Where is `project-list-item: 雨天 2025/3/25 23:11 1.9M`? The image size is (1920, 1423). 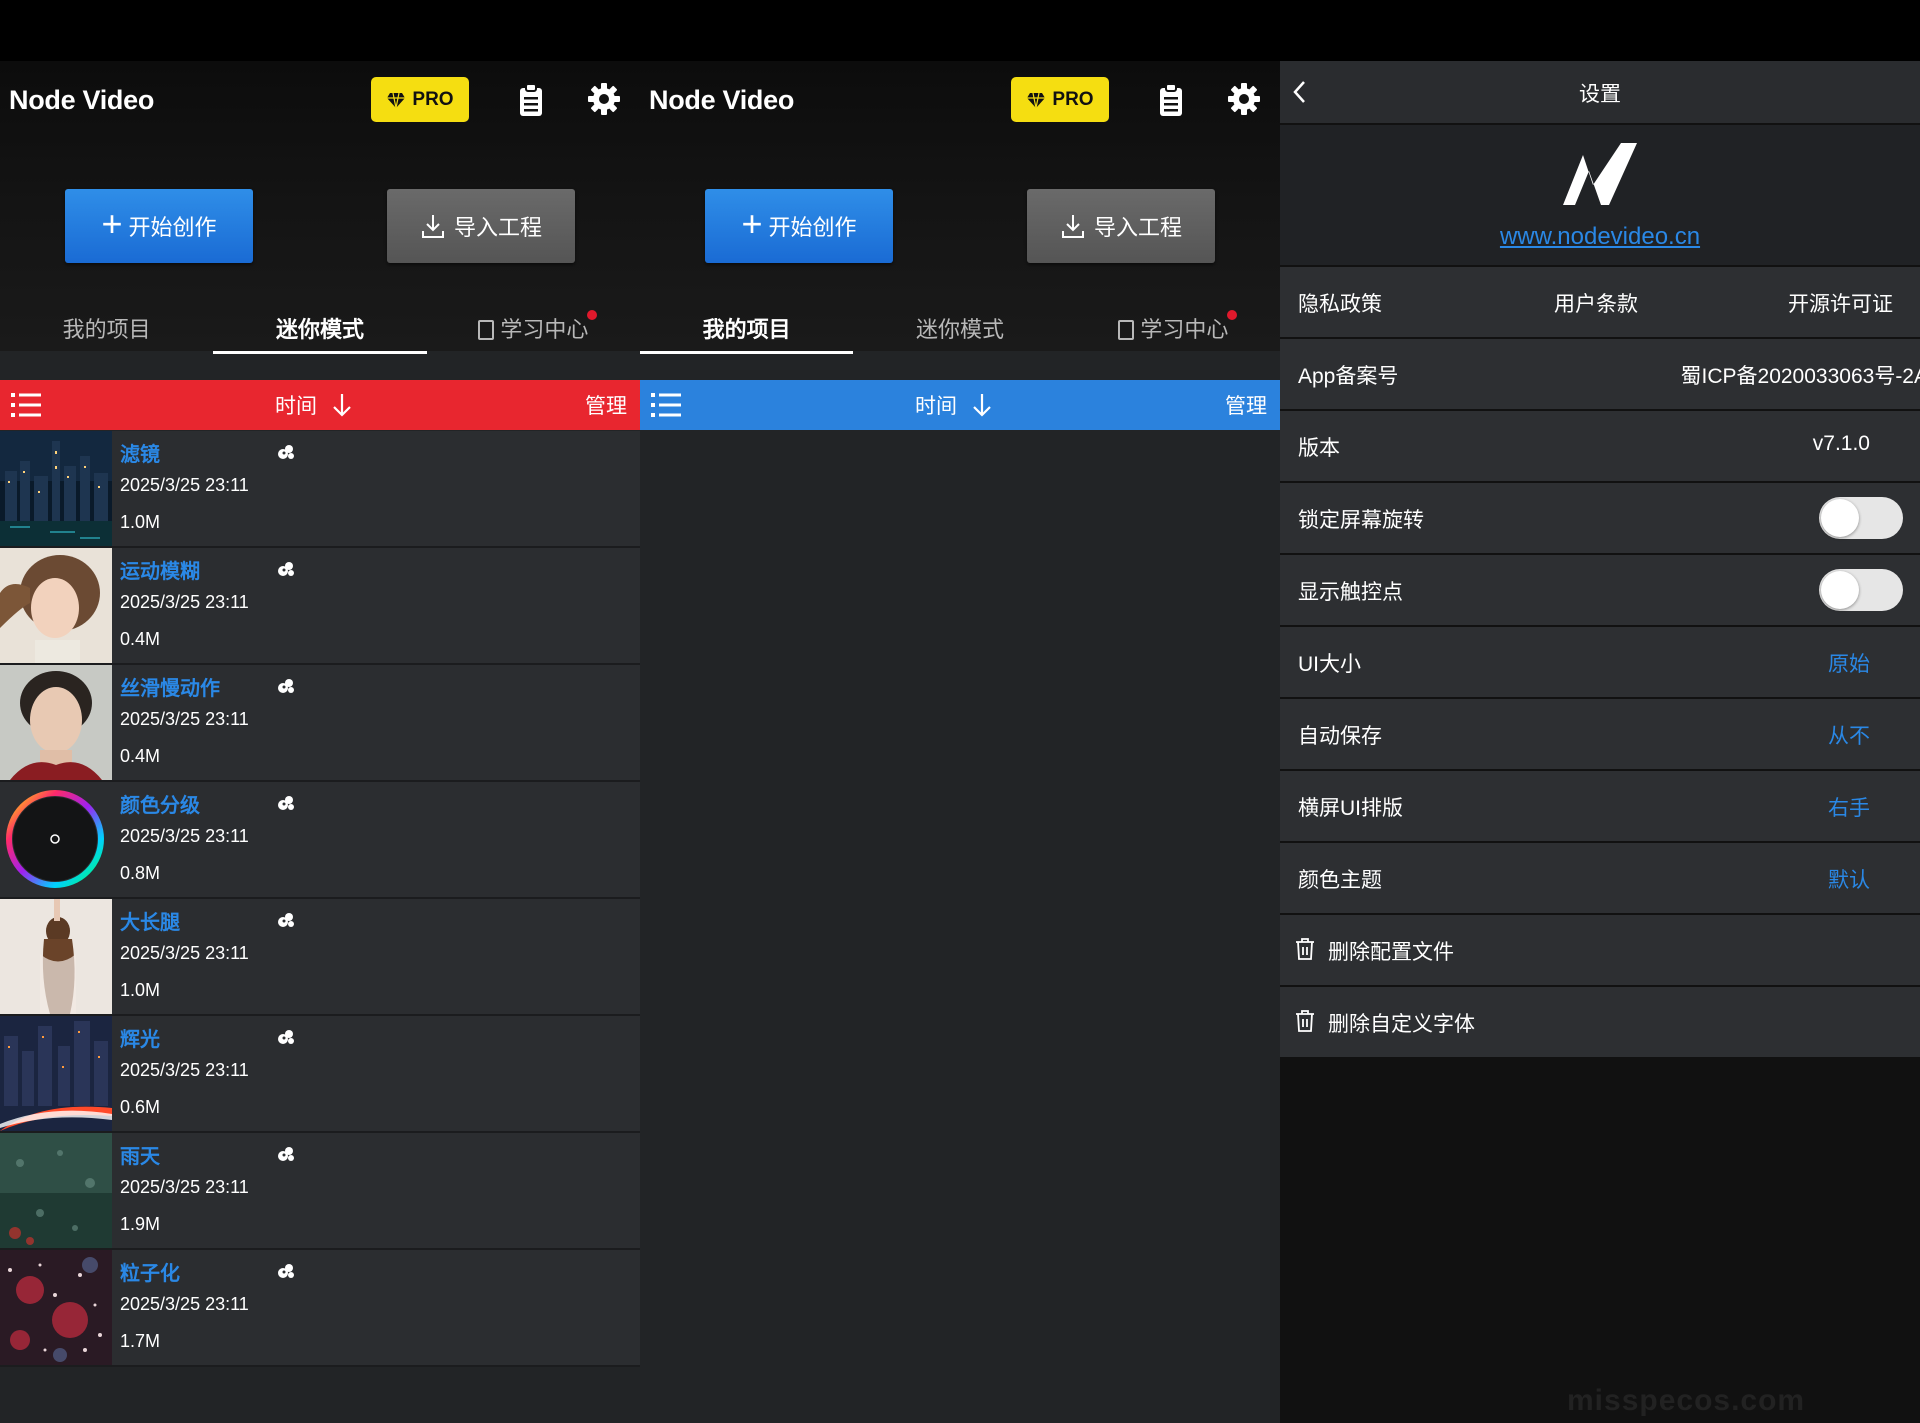 project-list-item: 雨天 2025/3/25 23:11 1.9M is located at coordinates (320, 1191).